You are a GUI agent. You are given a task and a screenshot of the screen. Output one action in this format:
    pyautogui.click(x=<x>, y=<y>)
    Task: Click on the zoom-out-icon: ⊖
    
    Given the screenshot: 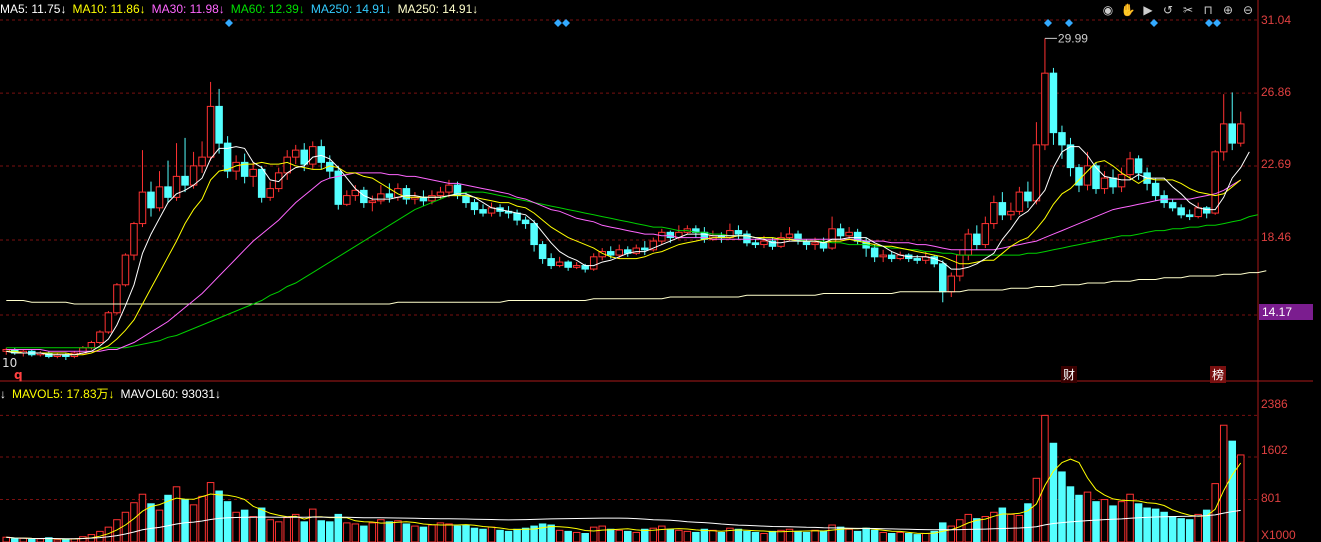 What is the action you would take?
    pyautogui.click(x=1248, y=10)
    